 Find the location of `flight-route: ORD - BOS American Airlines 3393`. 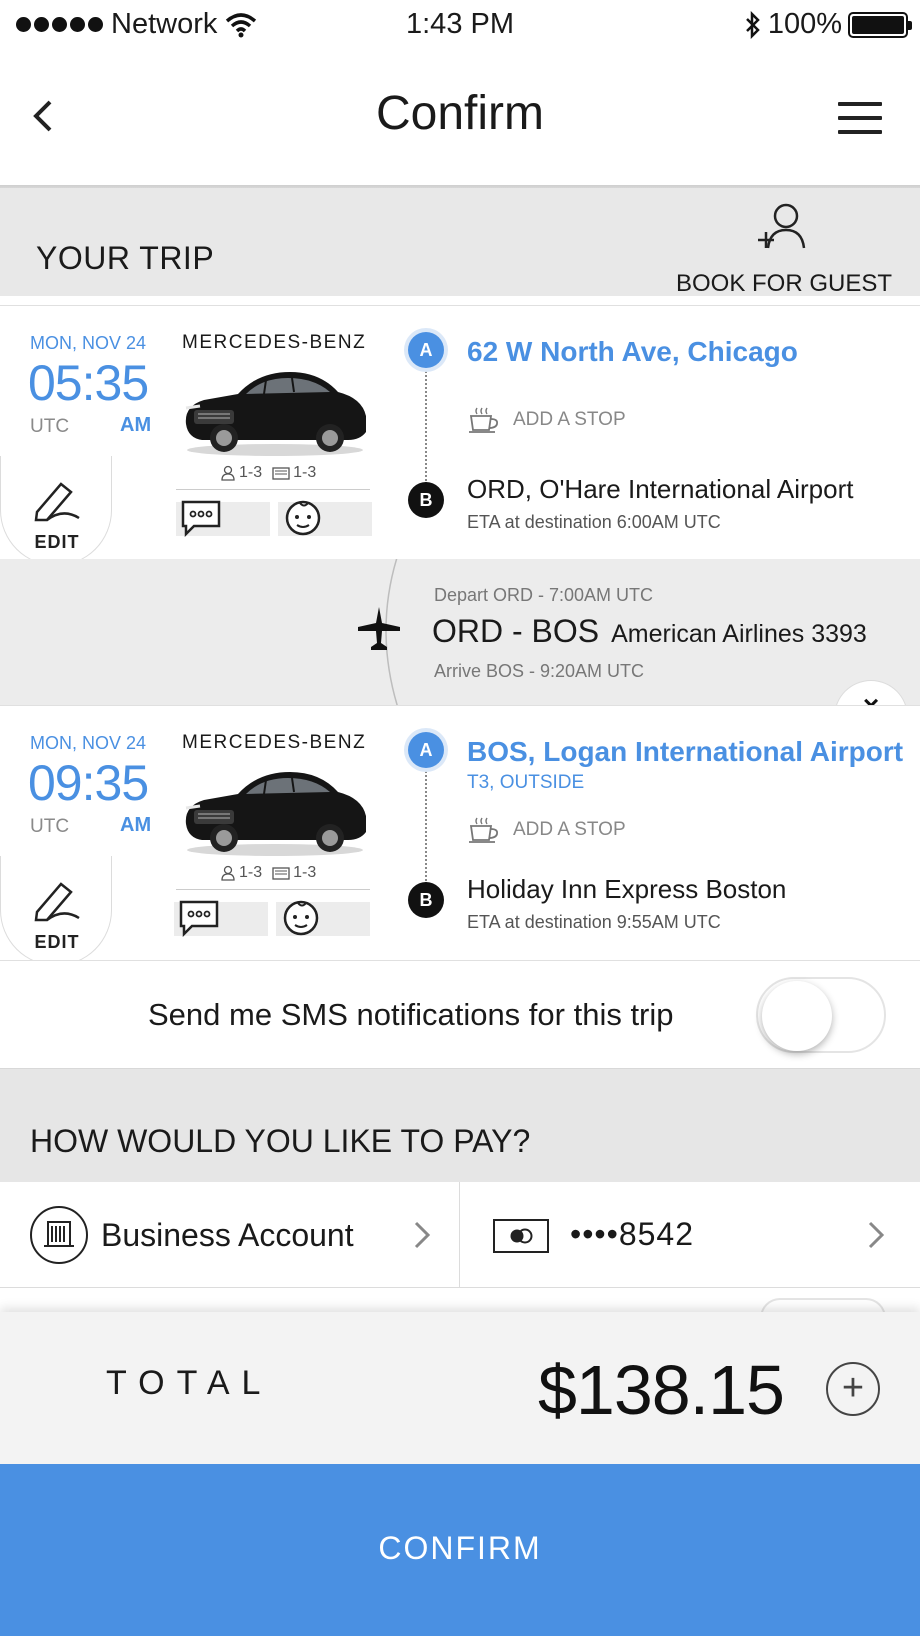

flight-route: ORD - BOS American Airlines 3393 is located at coordinates (649, 631).